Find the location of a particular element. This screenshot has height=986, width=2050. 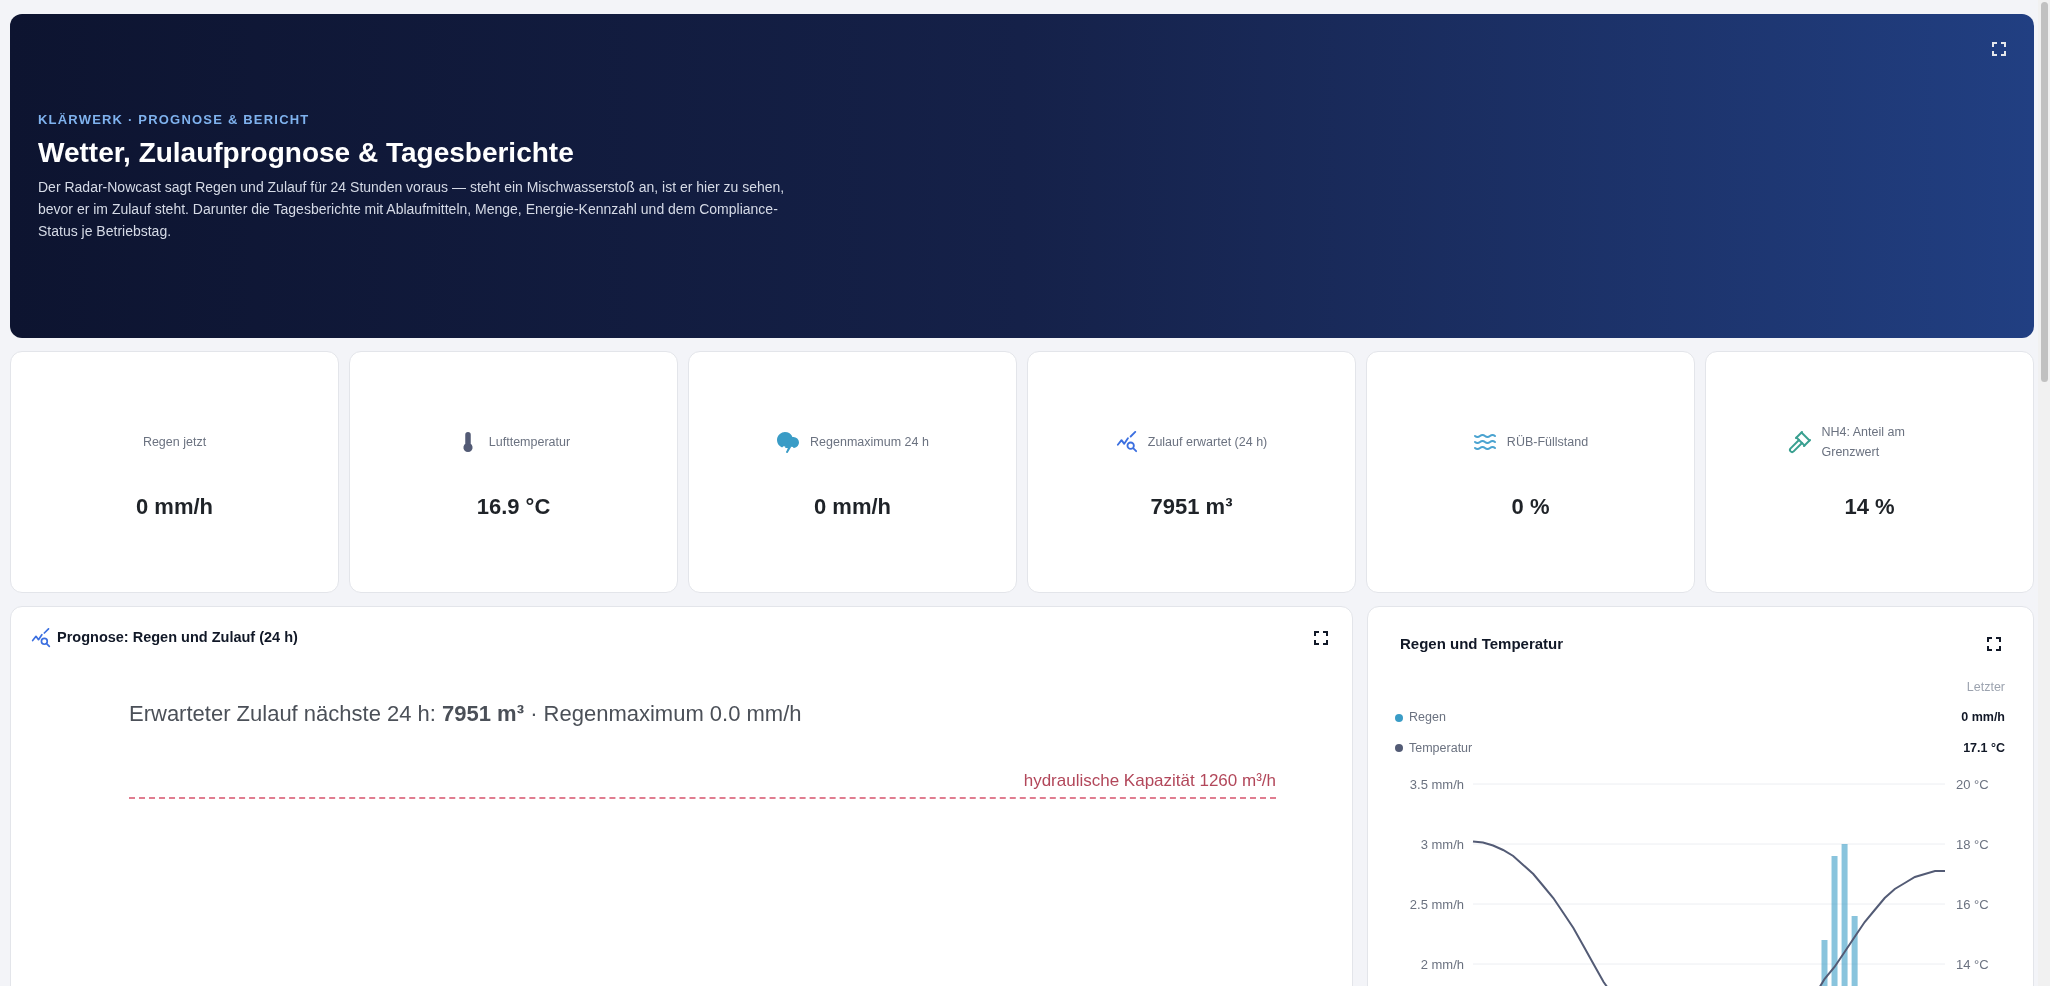

legend-header: Letzter is located at coordinates (1985, 687).